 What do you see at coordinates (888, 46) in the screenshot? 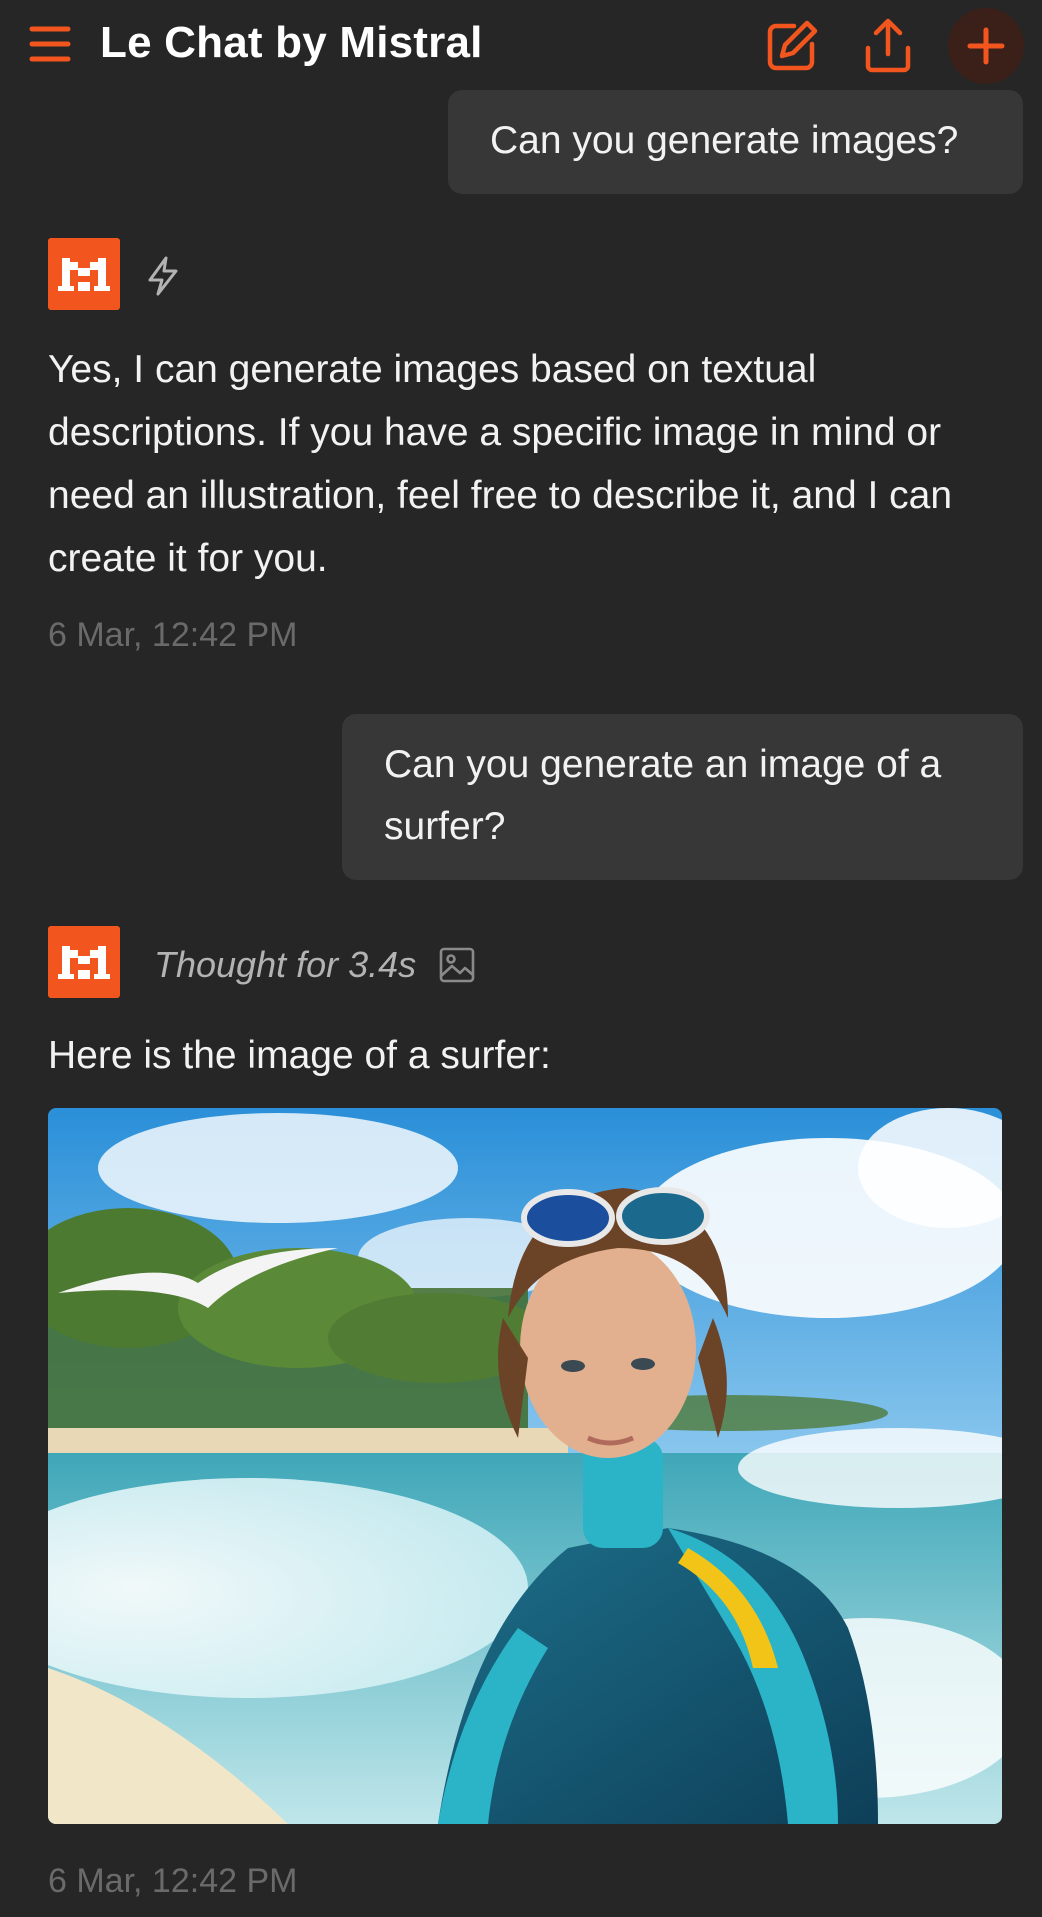
I see `share-icon` at bounding box center [888, 46].